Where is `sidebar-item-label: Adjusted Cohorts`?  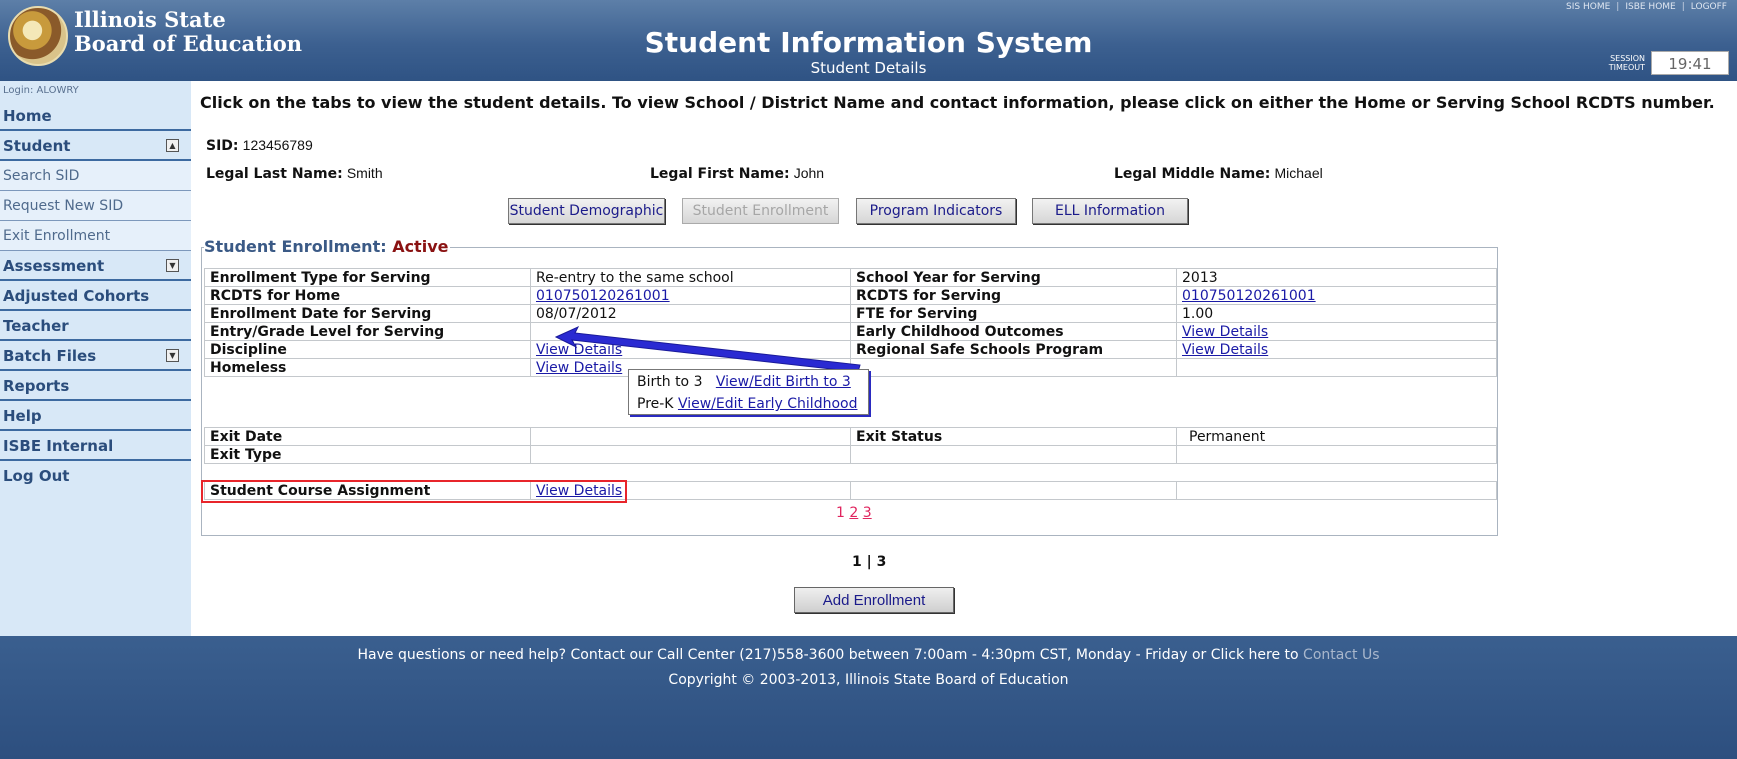 sidebar-item-label: Adjusted Cohorts is located at coordinates (76, 296).